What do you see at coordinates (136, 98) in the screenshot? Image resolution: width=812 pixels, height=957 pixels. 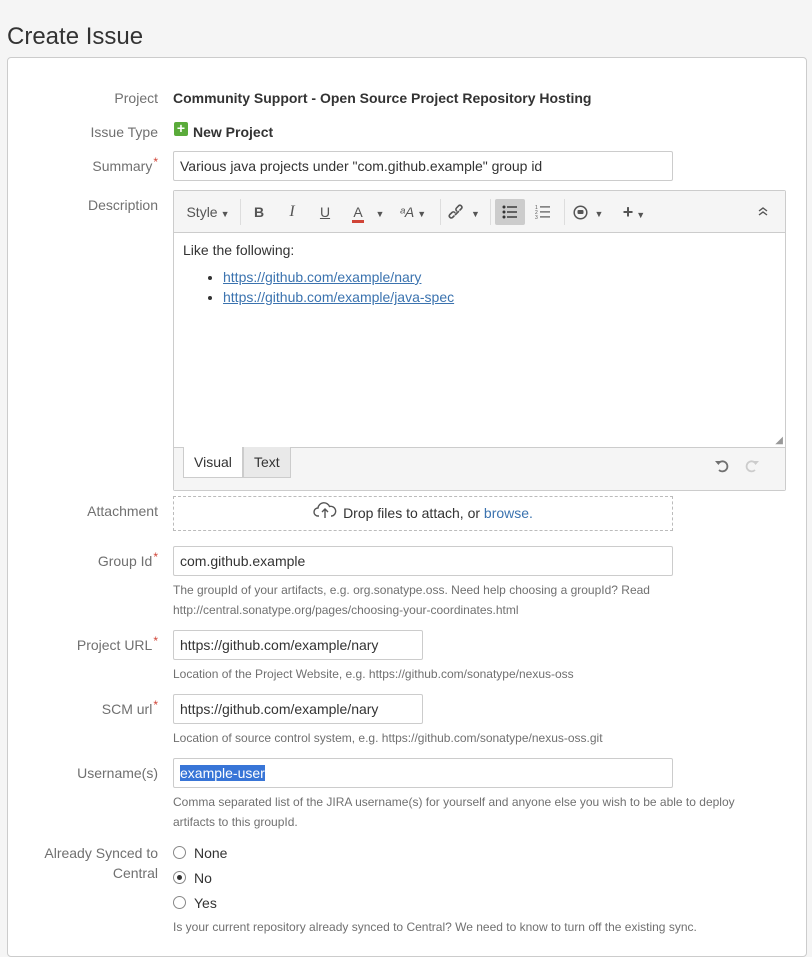 I see `project-label: Project` at bounding box center [136, 98].